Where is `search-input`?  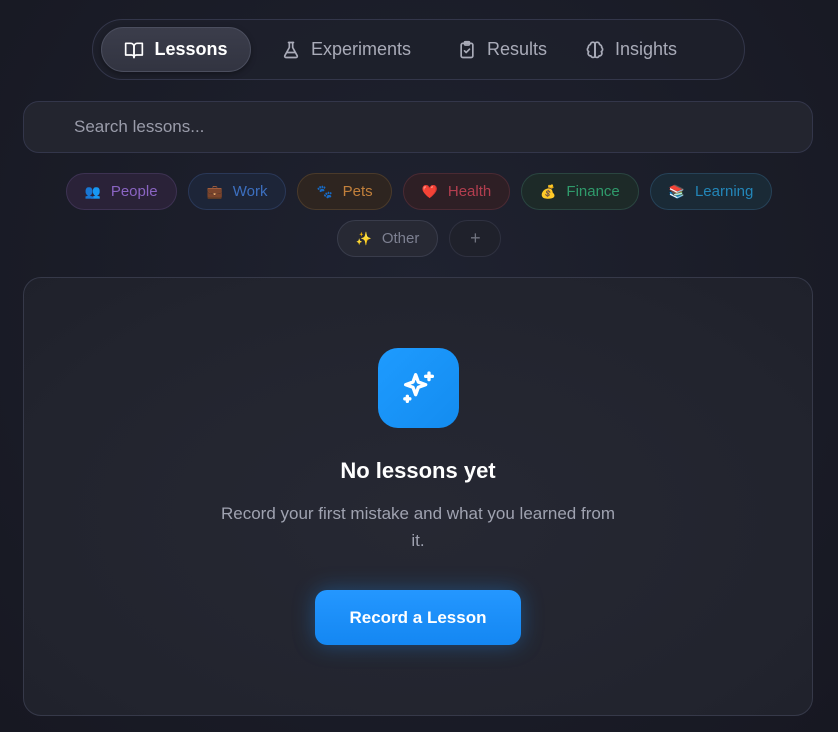 search-input is located at coordinates (443, 127).